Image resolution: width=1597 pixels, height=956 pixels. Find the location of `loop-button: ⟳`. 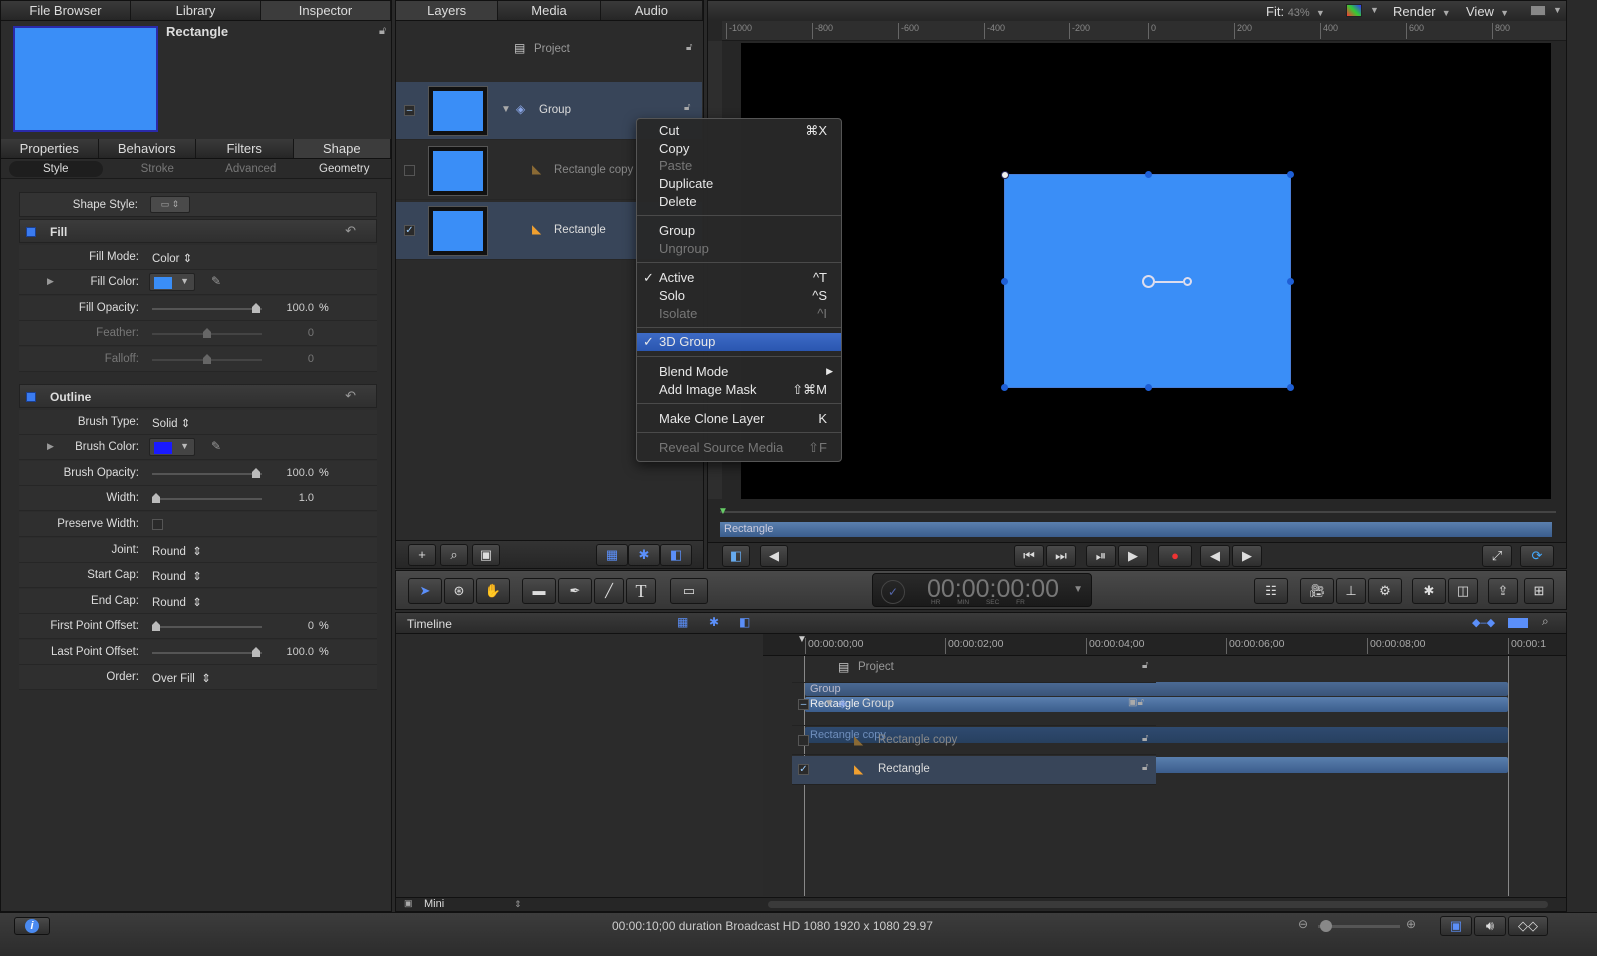

loop-button: ⟳ is located at coordinates (1537, 556).